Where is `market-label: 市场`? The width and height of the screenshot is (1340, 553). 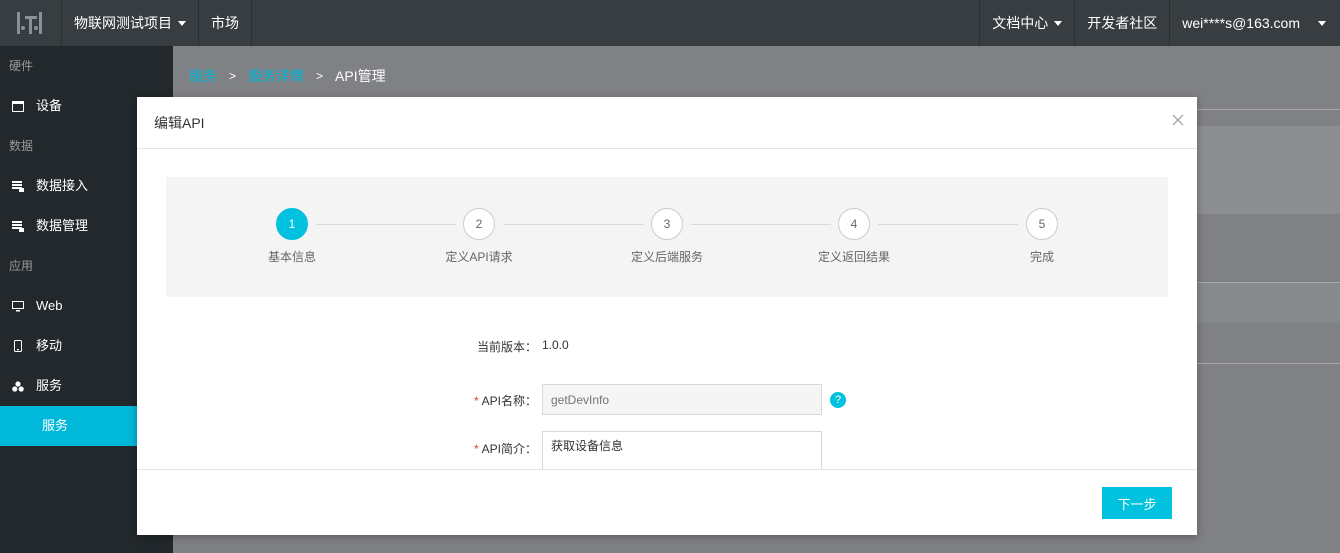
market-label: 市场 is located at coordinates (225, 23).